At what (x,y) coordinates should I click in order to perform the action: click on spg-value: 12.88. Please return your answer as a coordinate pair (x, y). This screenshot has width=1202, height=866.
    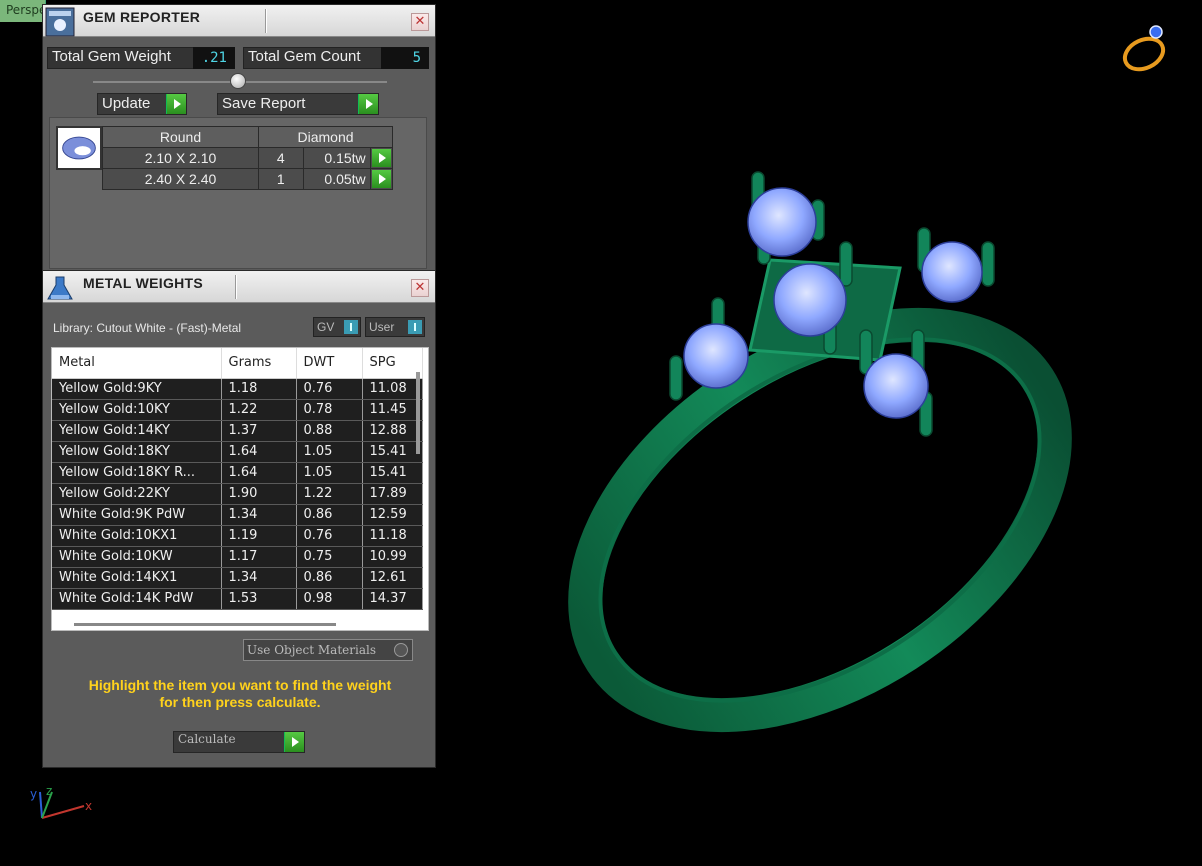
    Looking at the image, I should click on (392, 431).